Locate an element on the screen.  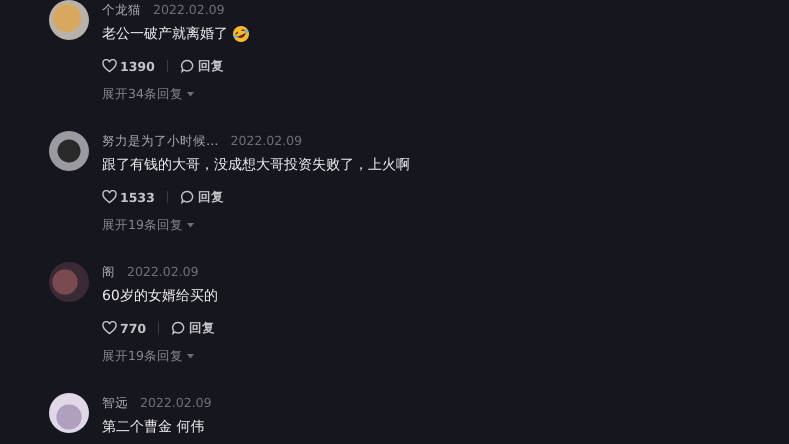
username: 阁 is located at coordinates (108, 272).